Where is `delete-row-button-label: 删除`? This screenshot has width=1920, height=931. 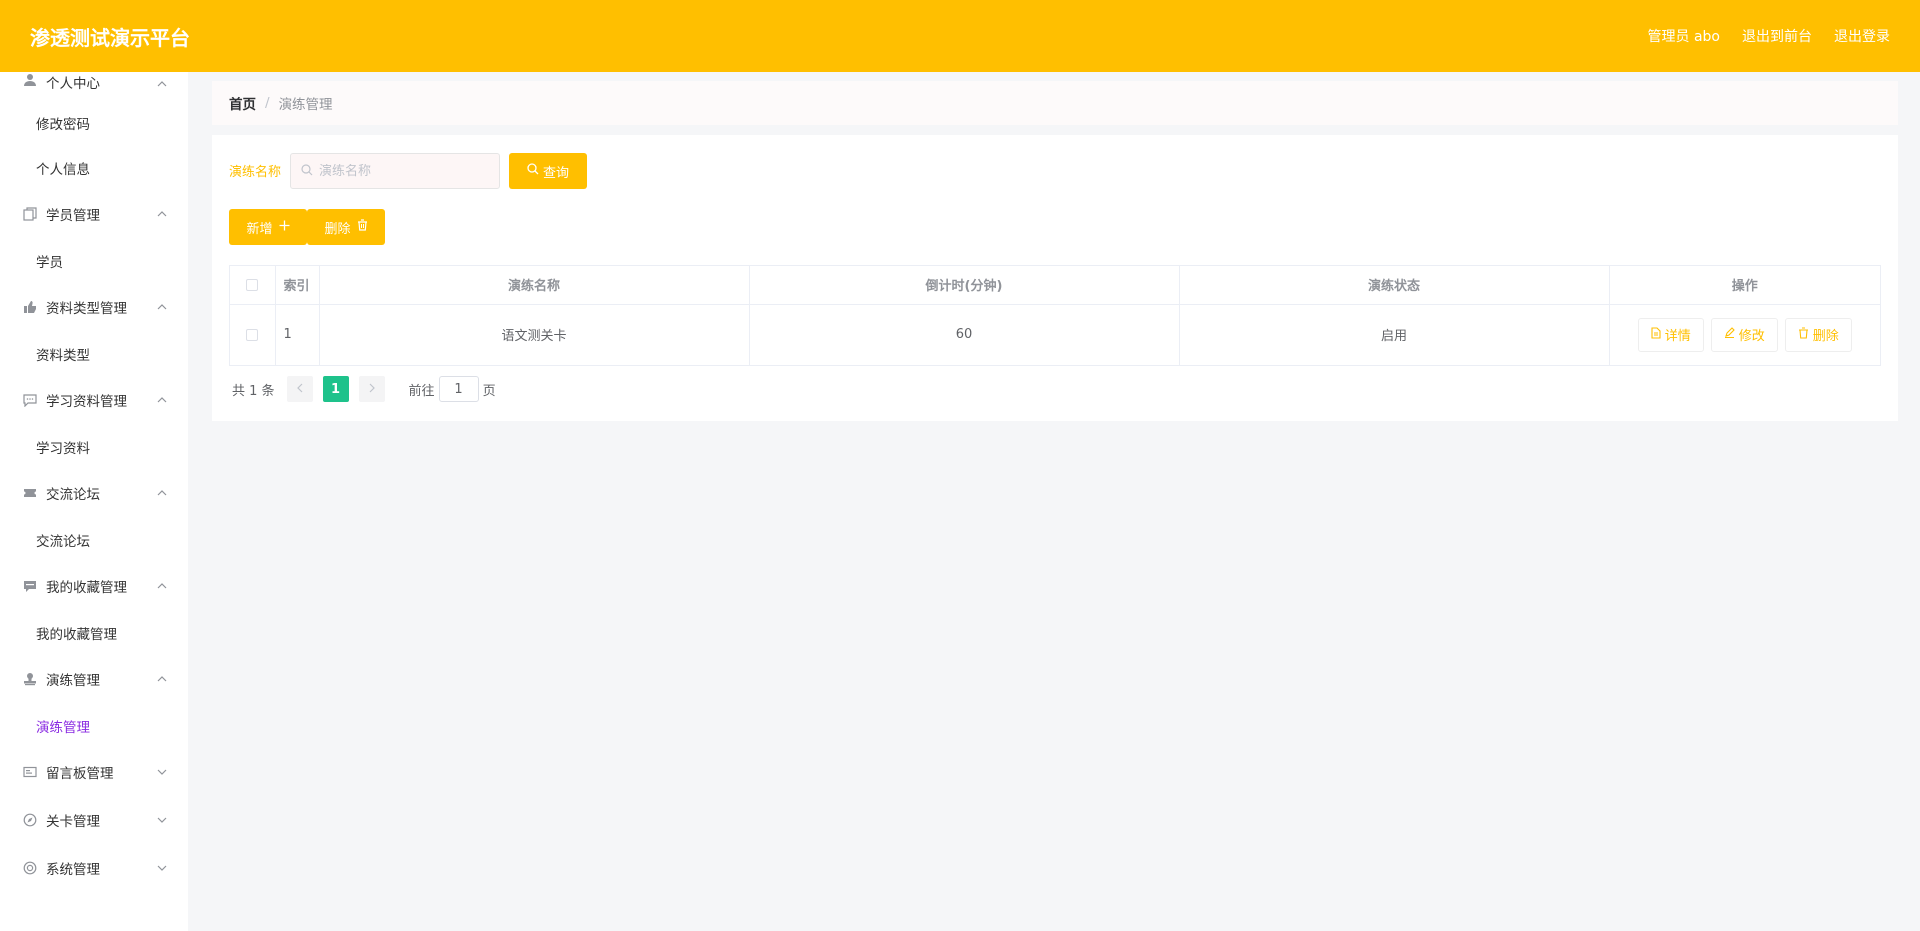 delete-row-button-label: 删除 is located at coordinates (1825, 337).